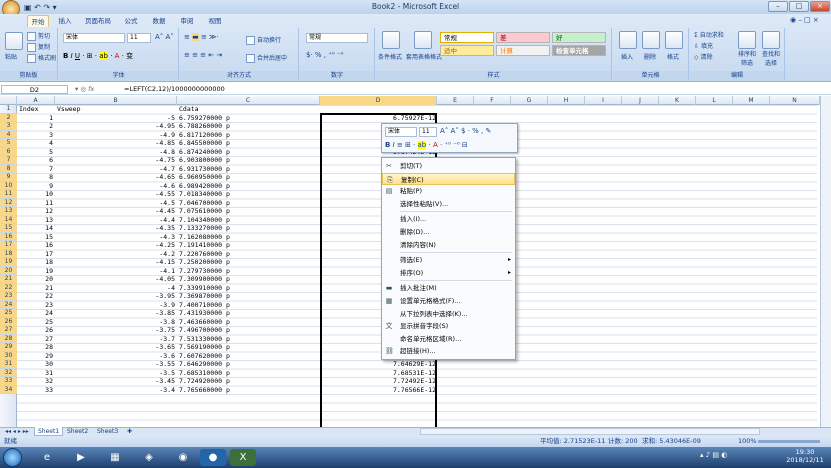  Describe the element at coordinates (115, 186) in the screenshot. I see `cell-vsweep: -4.6` at that location.